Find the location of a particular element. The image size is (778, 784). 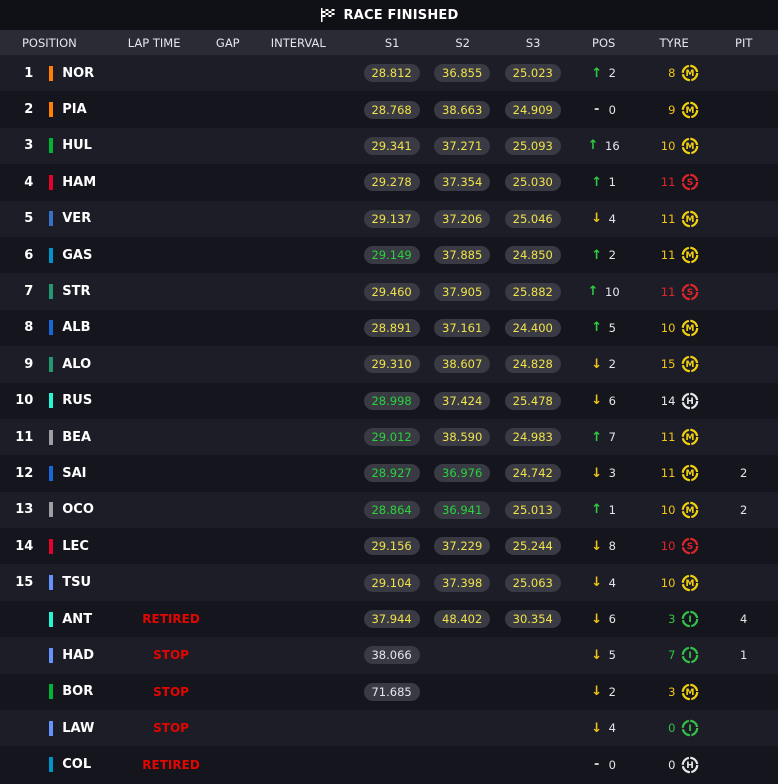

sector-2-time: 37.885 is located at coordinates (462, 255).